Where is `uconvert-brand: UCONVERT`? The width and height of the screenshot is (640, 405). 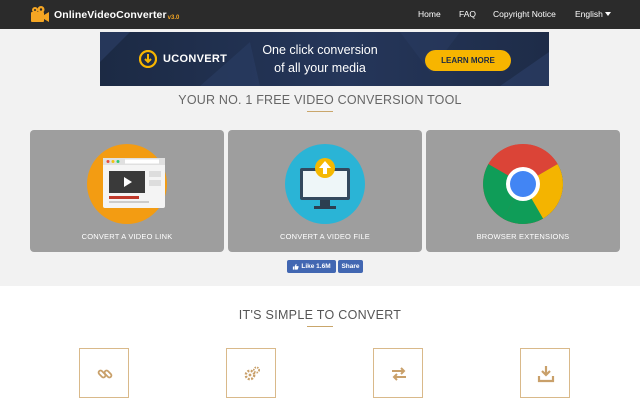 uconvert-brand: UCONVERT is located at coordinates (195, 59).